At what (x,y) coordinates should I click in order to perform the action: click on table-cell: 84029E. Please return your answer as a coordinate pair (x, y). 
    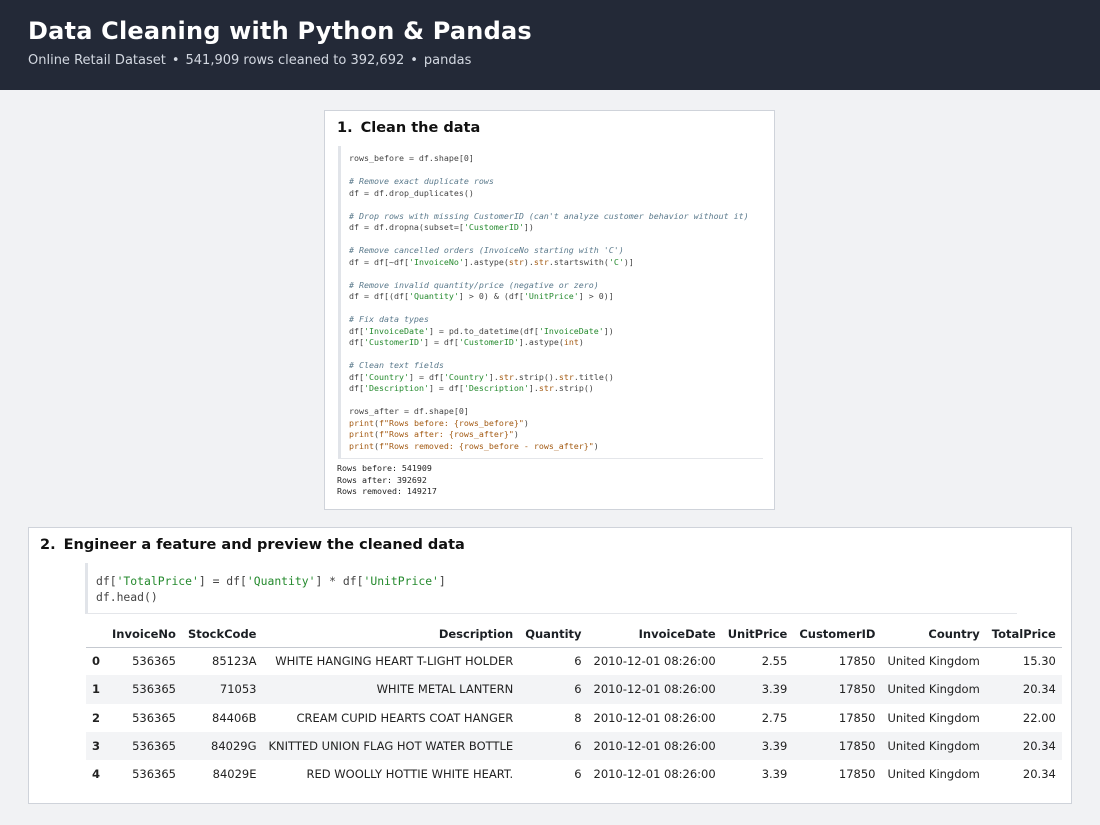
    Looking at the image, I should click on (234, 774).